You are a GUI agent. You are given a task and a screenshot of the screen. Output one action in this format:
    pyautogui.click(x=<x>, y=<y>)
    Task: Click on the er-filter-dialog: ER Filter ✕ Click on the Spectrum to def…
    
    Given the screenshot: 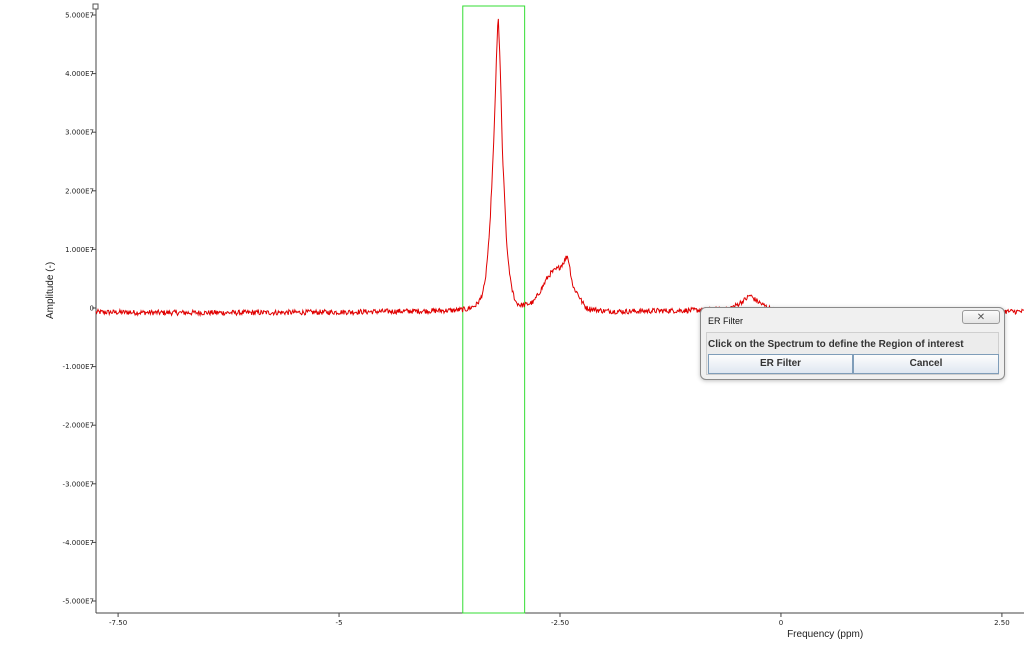 What is the action you would take?
    pyautogui.click(x=852, y=343)
    